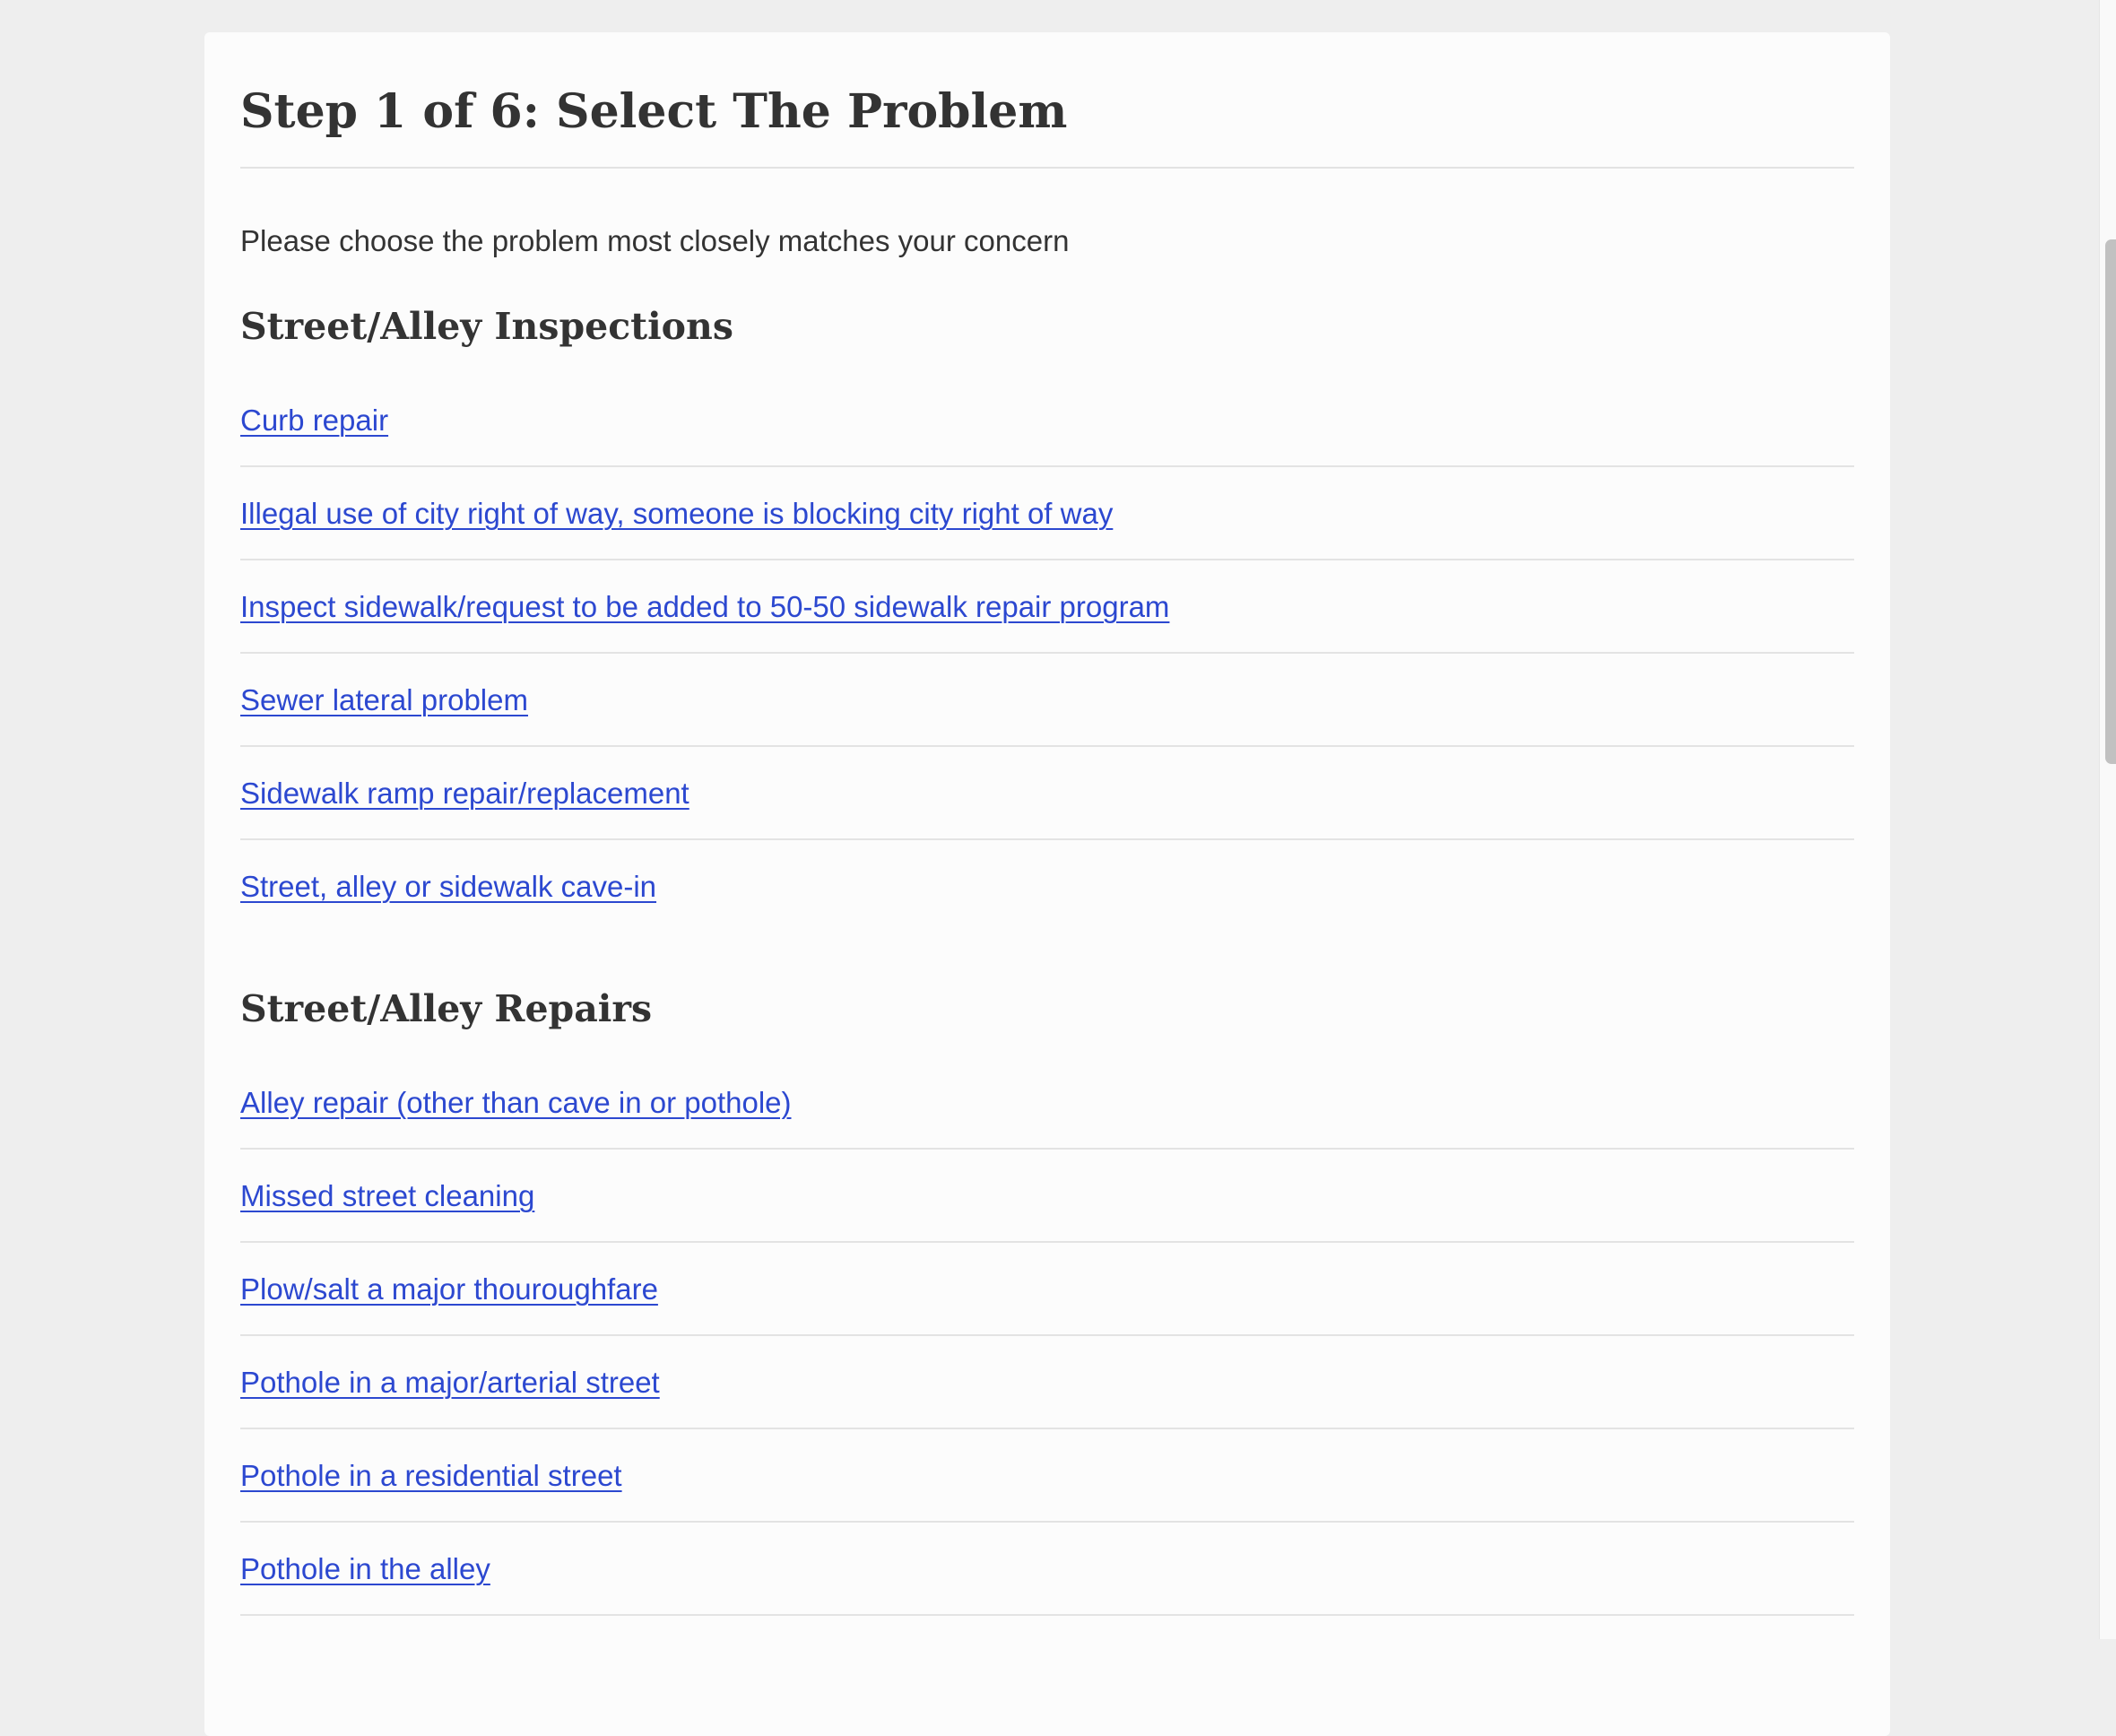 Image resolution: width=2116 pixels, height=1736 pixels. What do you see at coordinates (654, 111) in the screenshot?
I see `page-title: Step 1 of 6: Select The Problem` at bounding box center [654, 111].